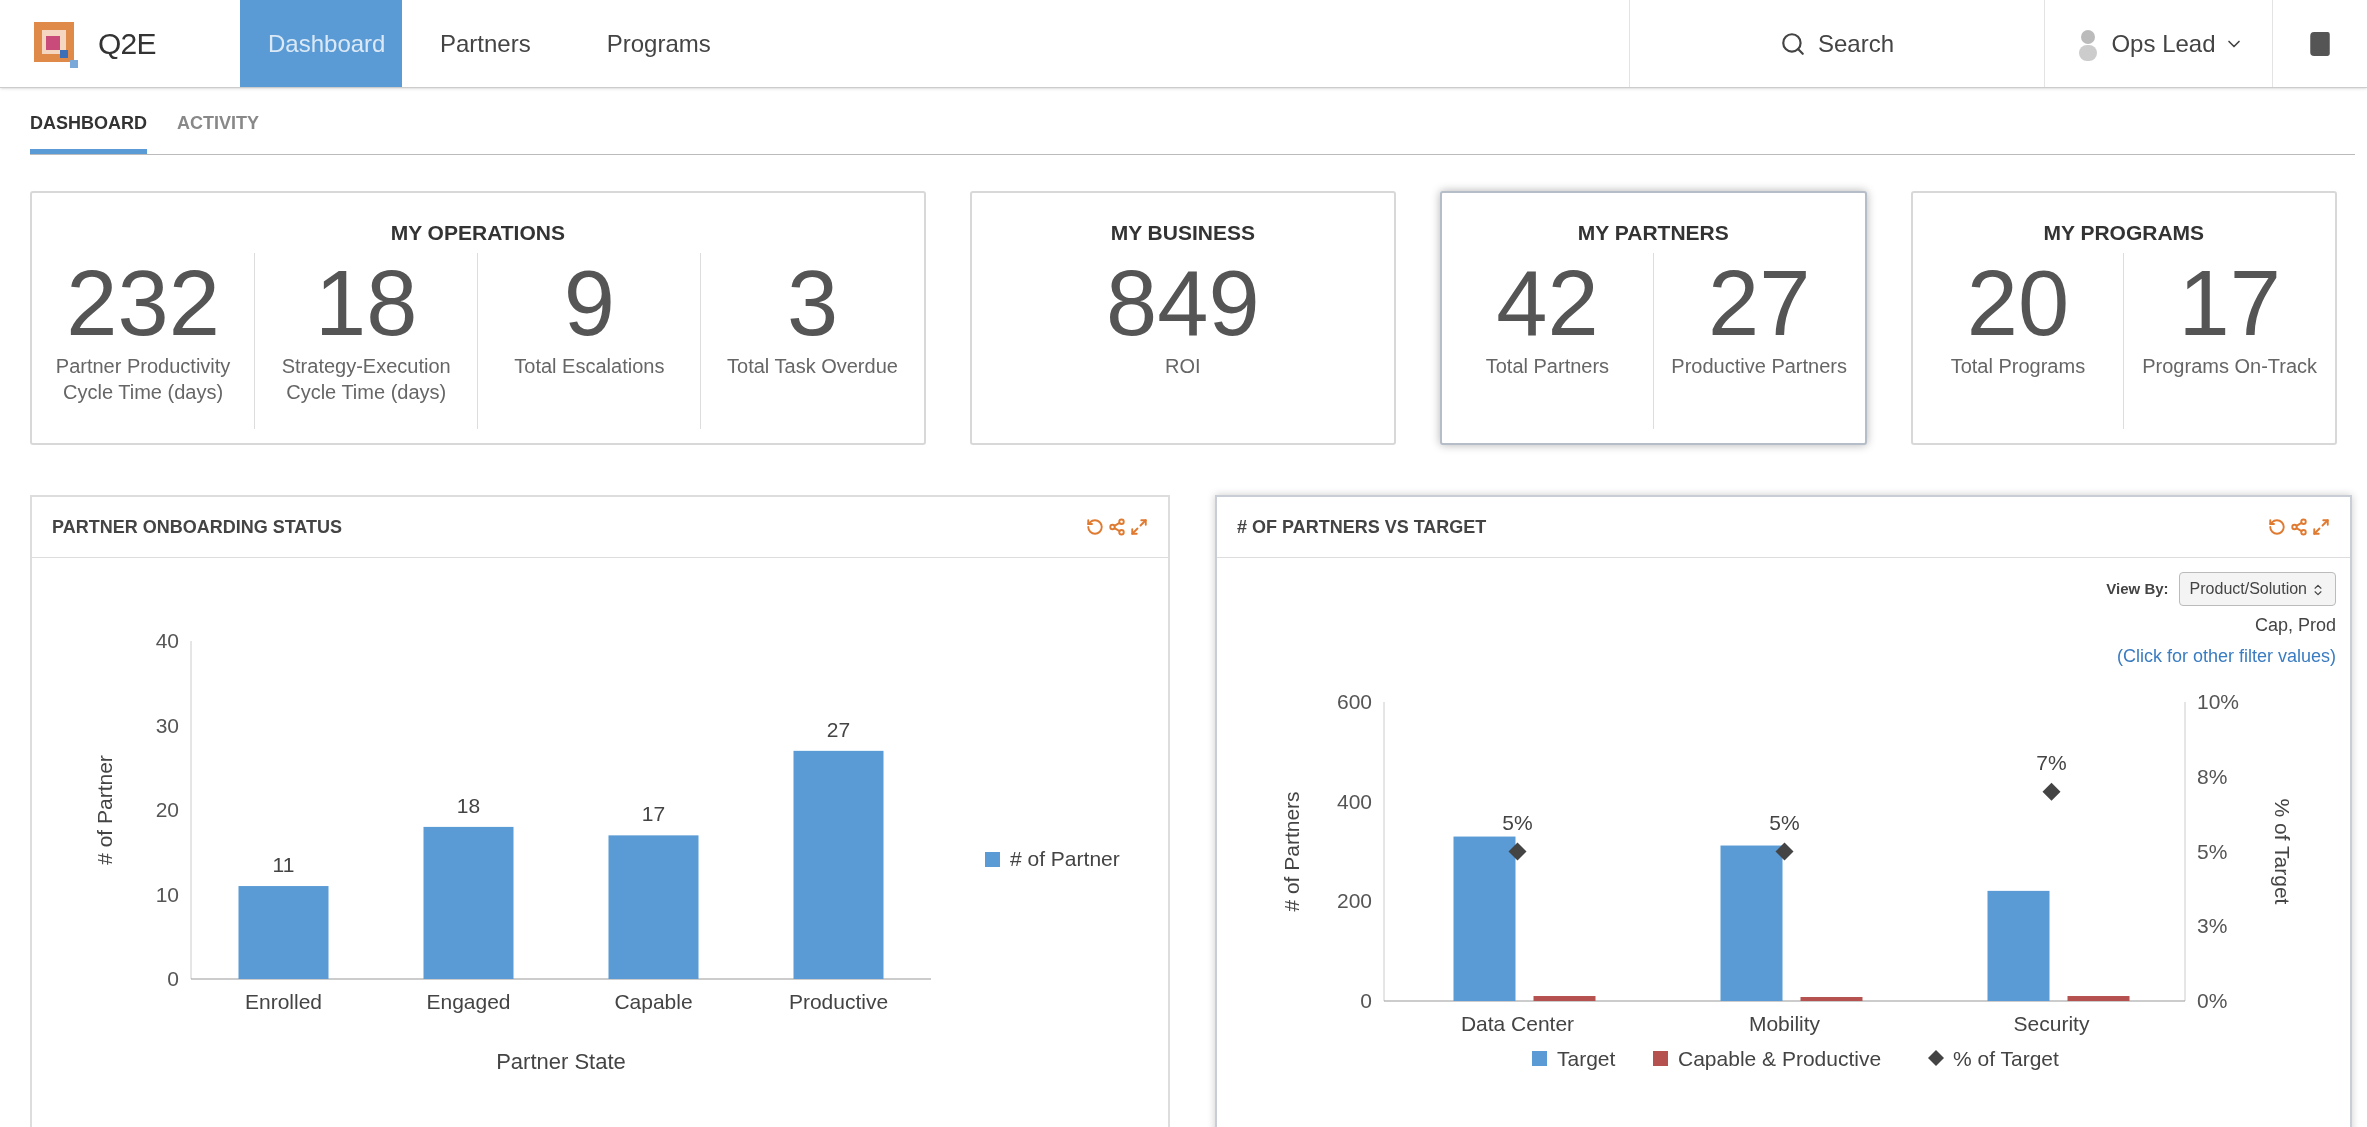  Describe the element at coordinates (197, 527) in the screenshot. I see `panel-title: PARTNER ONBOARDING STATUS` at that location.